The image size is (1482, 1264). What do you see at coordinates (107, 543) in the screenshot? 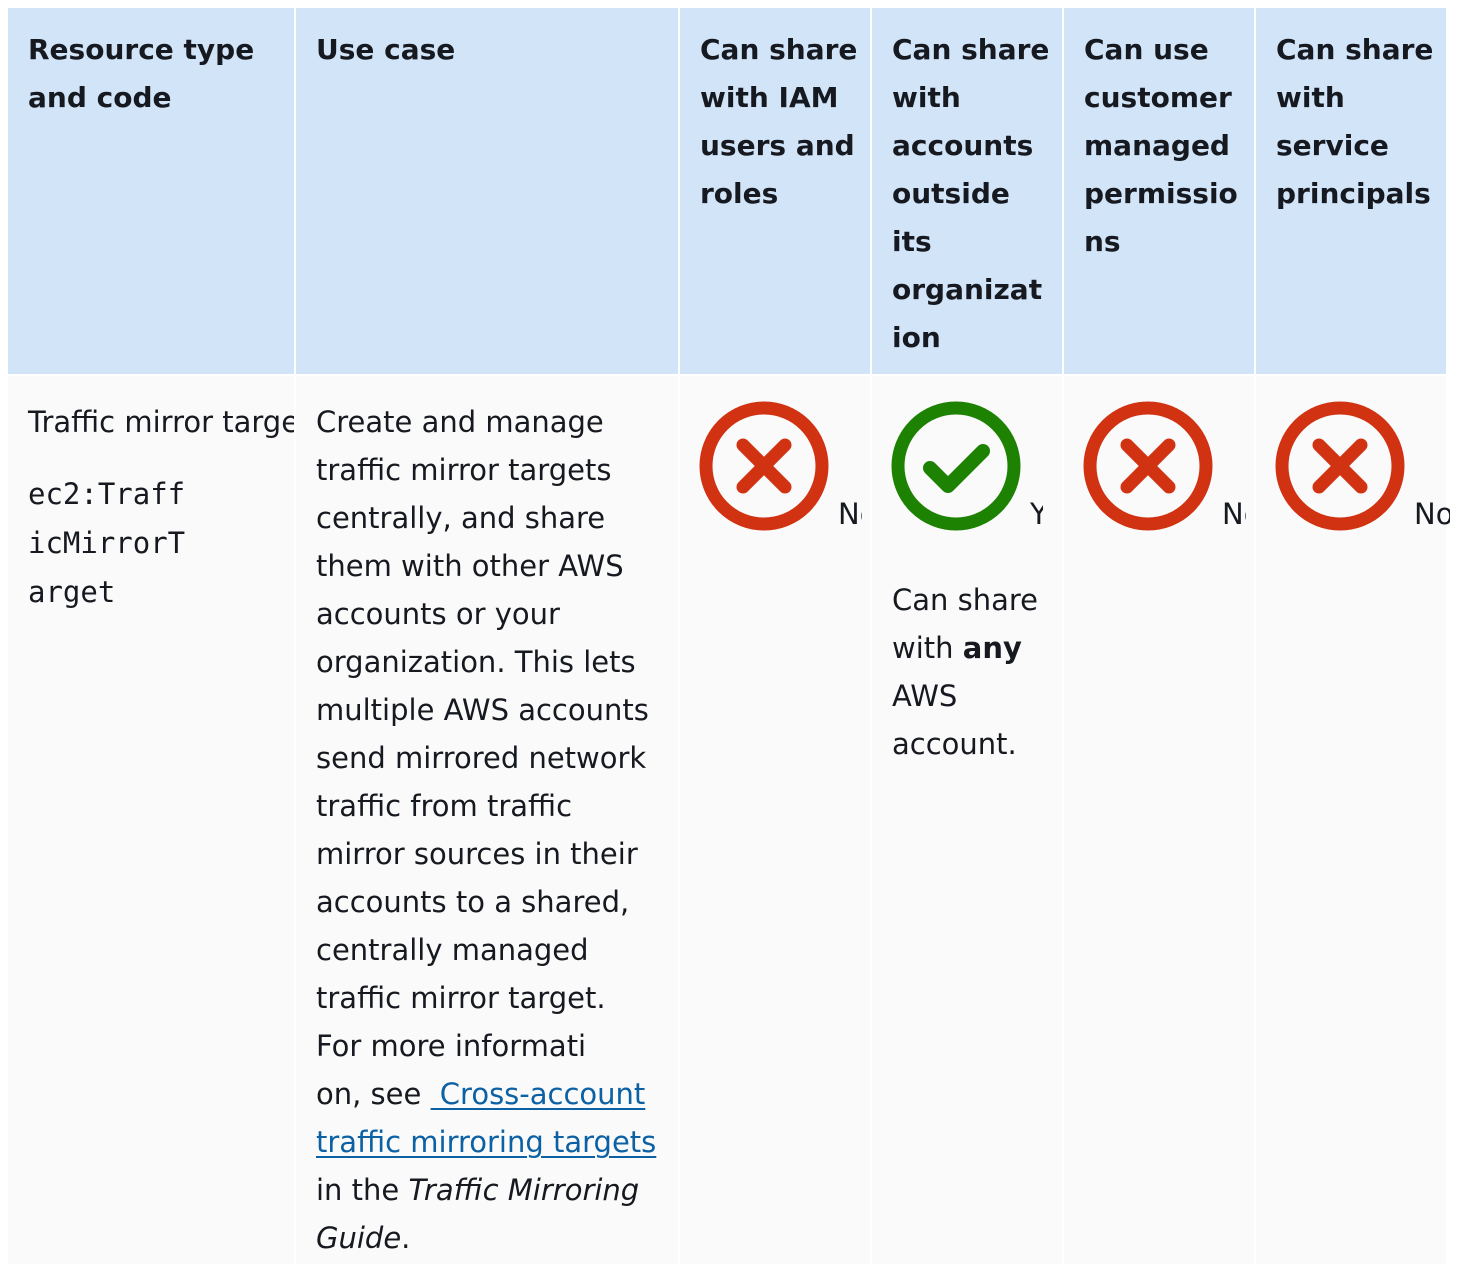
I see `resource-code: ec2:Traff icMirrorT arget` at bounding box center [107, 543].